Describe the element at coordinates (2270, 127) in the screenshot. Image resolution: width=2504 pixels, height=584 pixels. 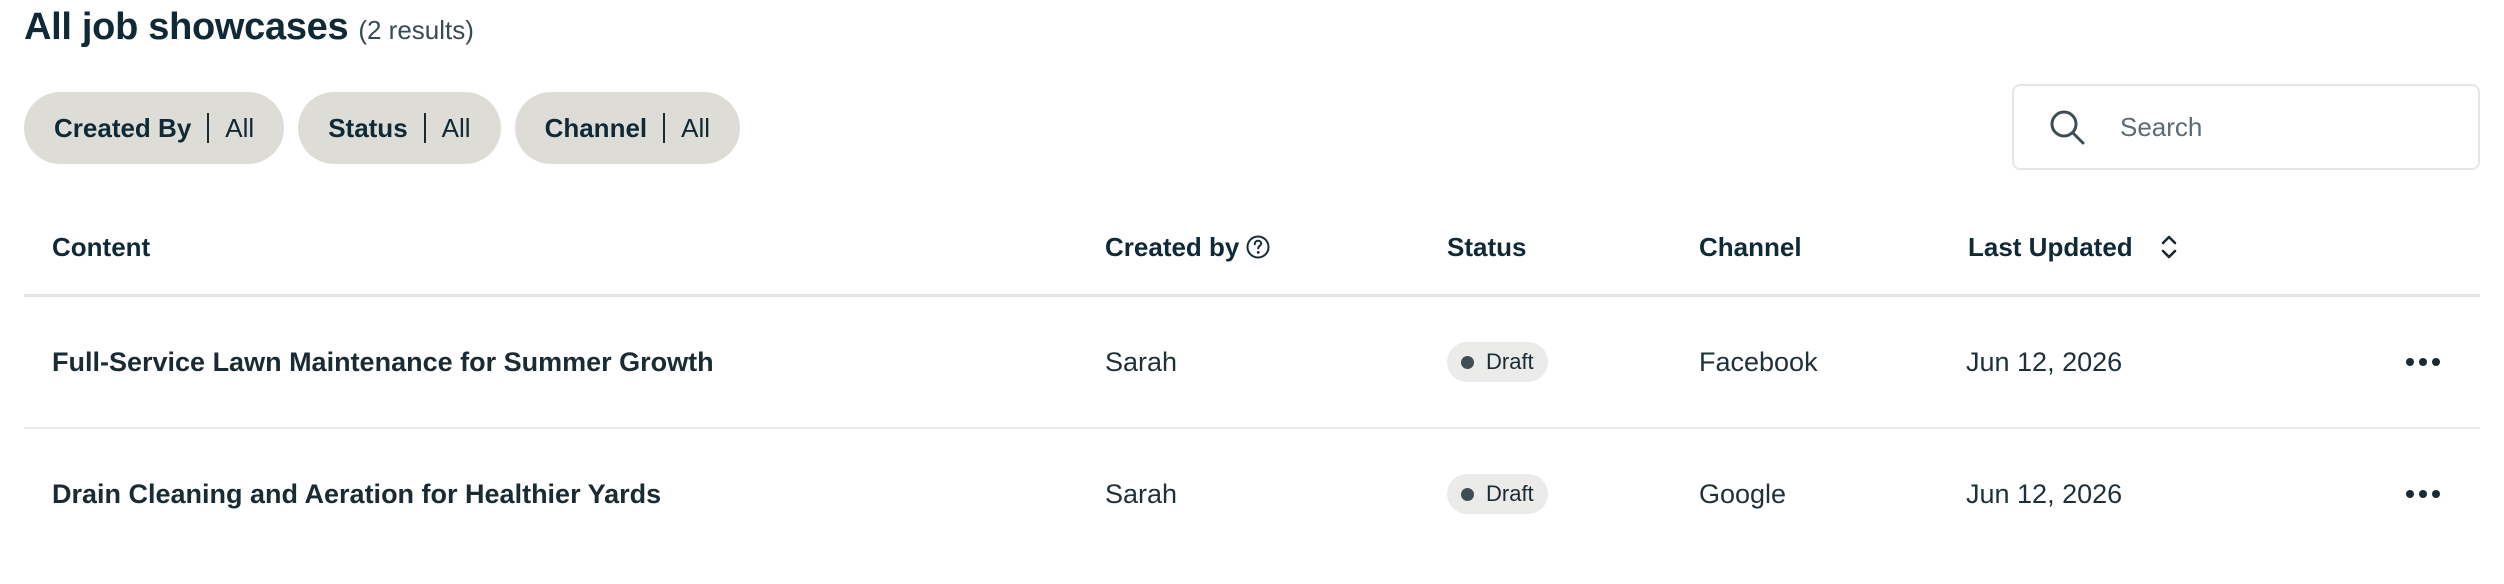
I see `search-input` at that location.